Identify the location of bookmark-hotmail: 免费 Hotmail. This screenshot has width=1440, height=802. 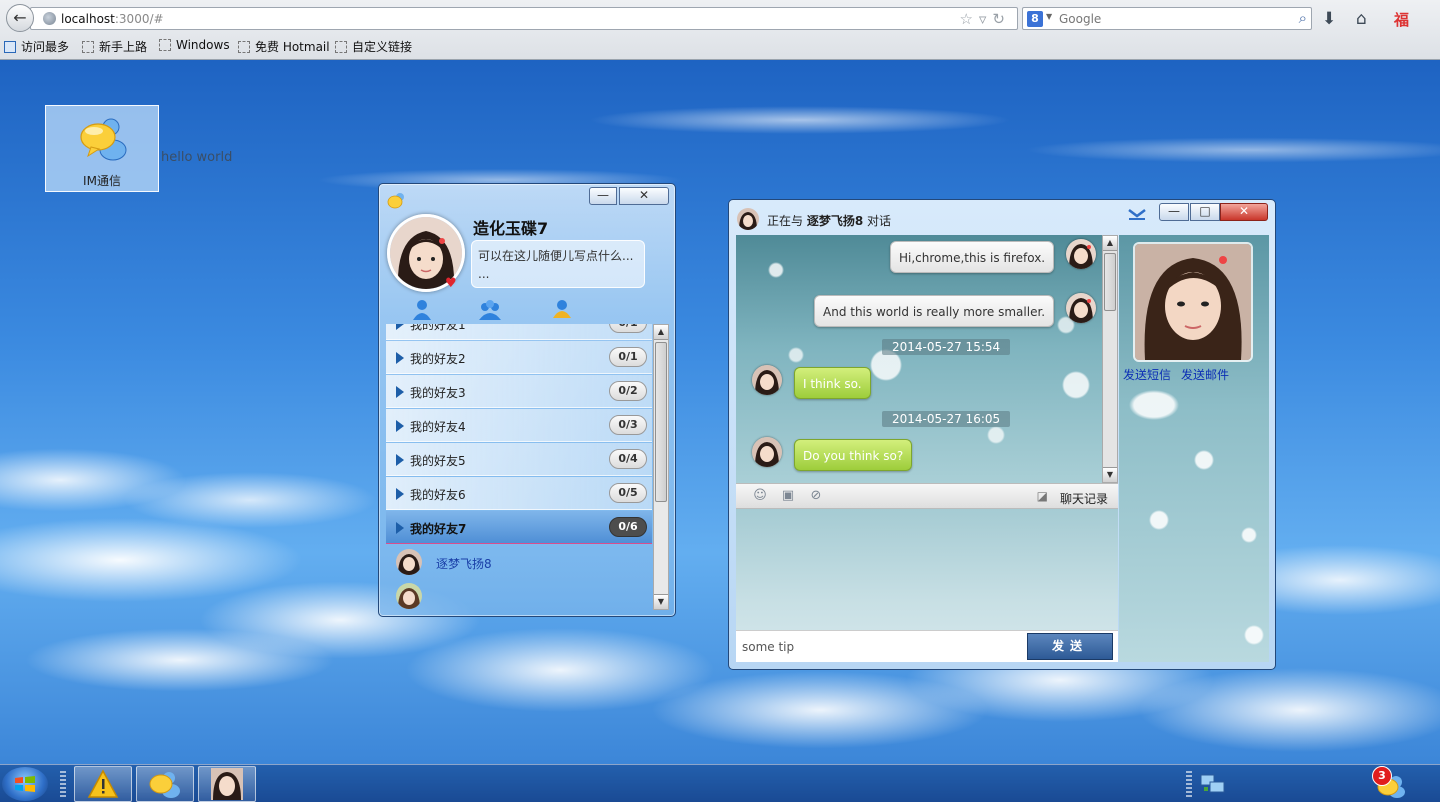
(284, 46).